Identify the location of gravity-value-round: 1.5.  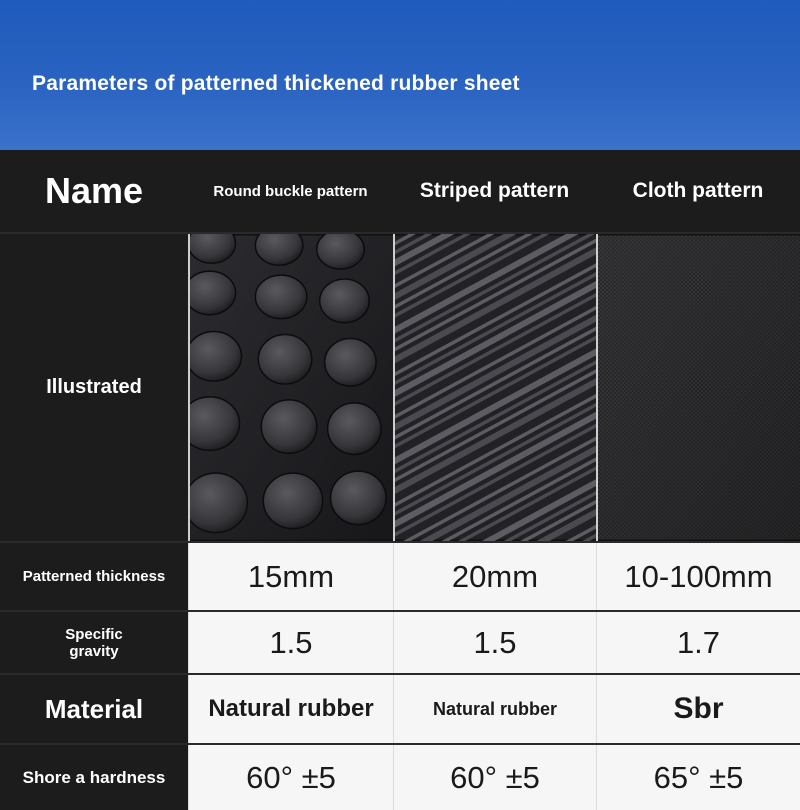
(290, 642).